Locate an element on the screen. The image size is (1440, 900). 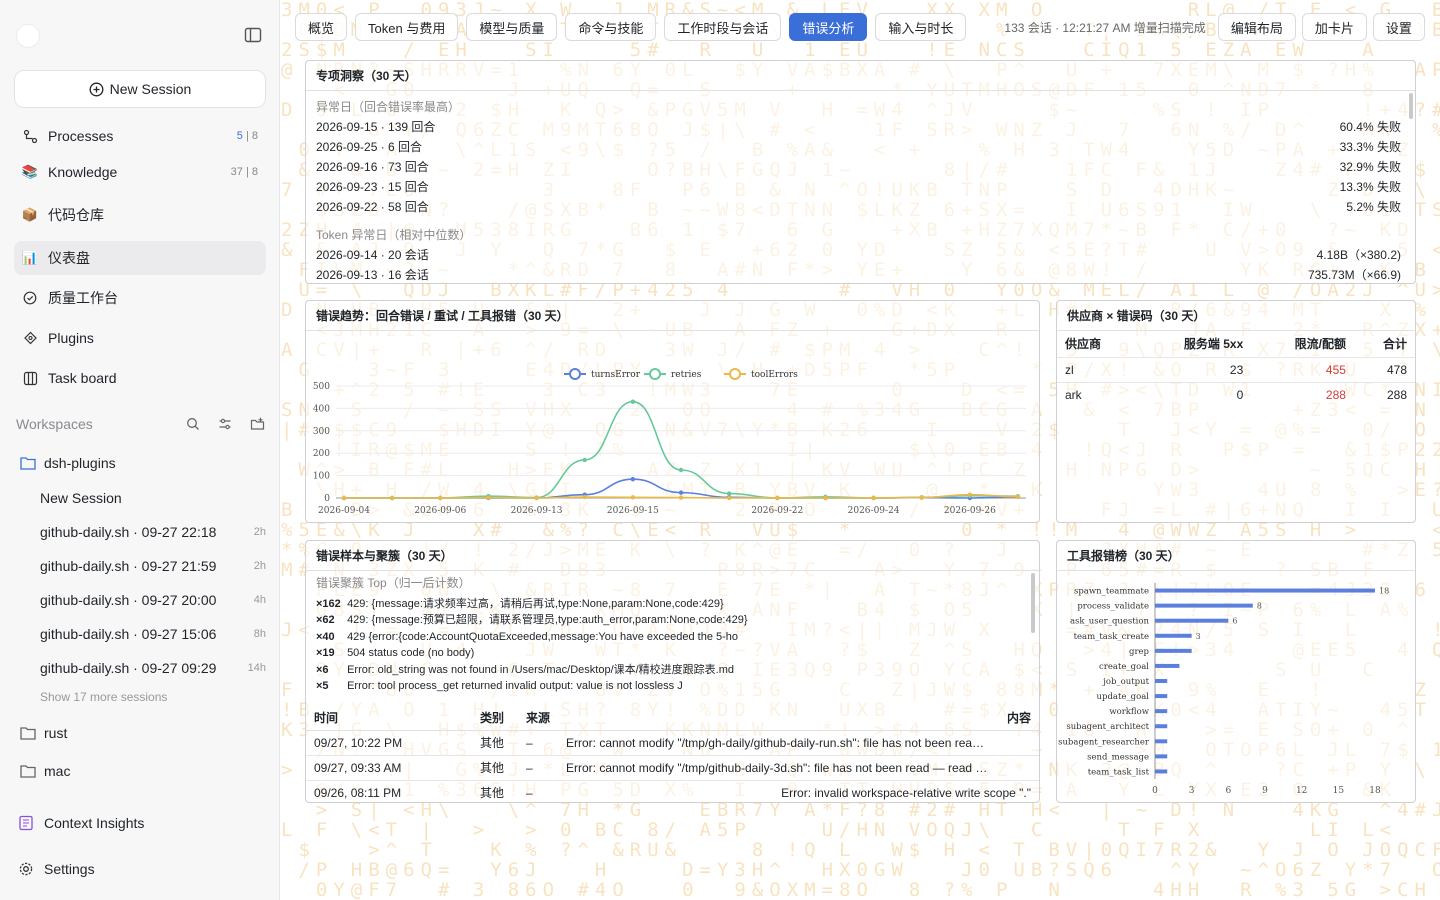
token-anomaly-row: 2026-09-14 · 20 会话 4.18B（×380.2) is located at coordinates (858, 255).